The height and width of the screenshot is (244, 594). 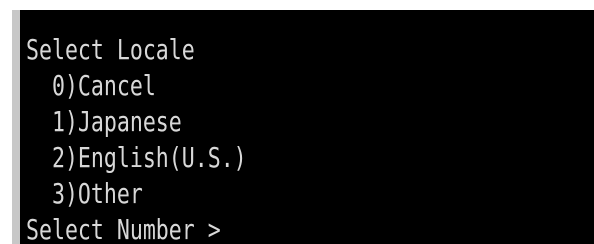 What do you see at coordinates (136, 157) in the screenshot?
I see `option-english-us: 2)English(U.S.)` at bounding box center [136, 157].